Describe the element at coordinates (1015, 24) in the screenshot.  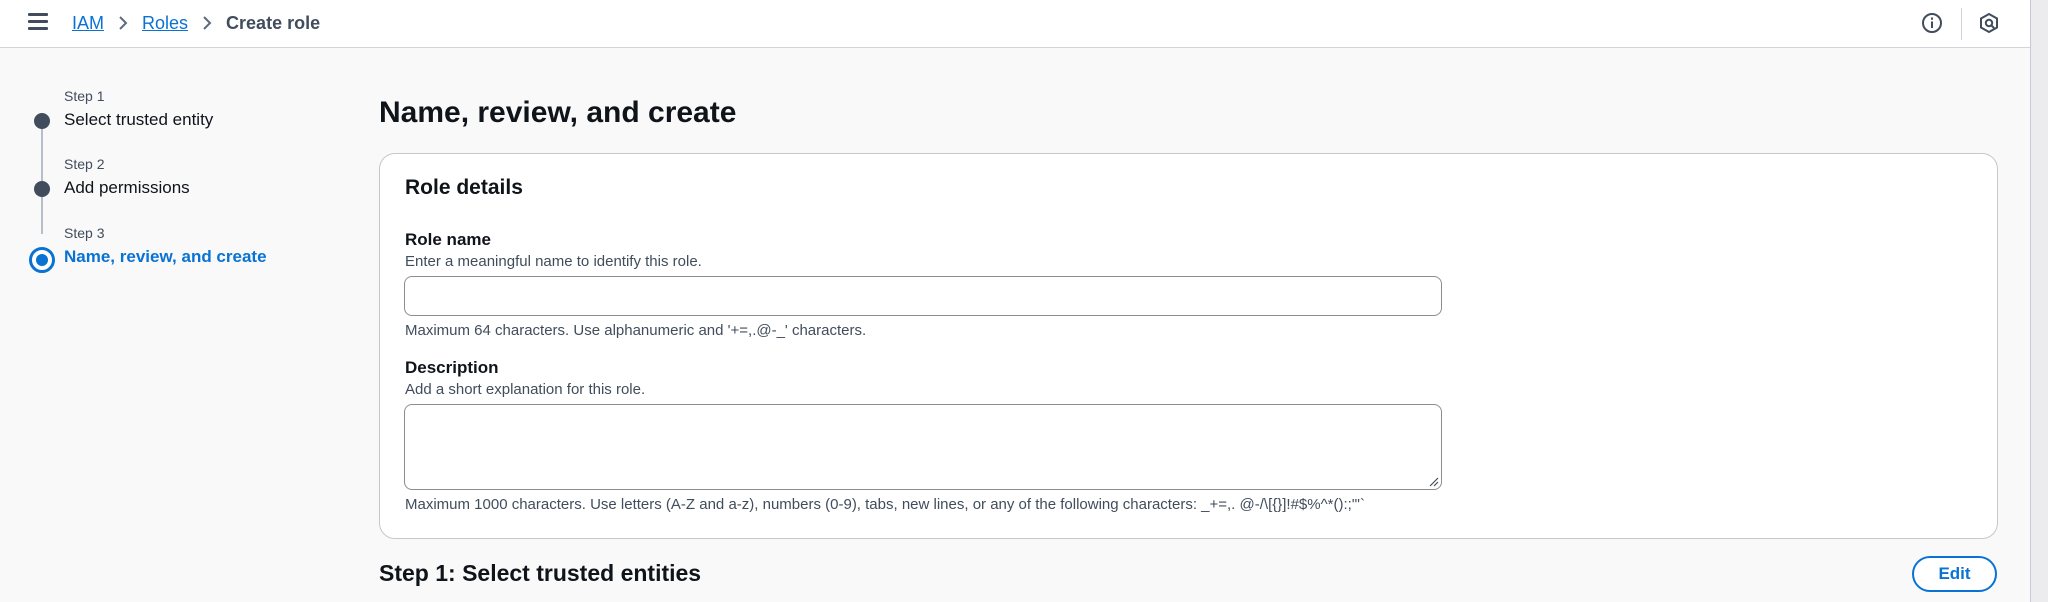
I see `top-navigation-bar: IAM Roles Create role` at that location.